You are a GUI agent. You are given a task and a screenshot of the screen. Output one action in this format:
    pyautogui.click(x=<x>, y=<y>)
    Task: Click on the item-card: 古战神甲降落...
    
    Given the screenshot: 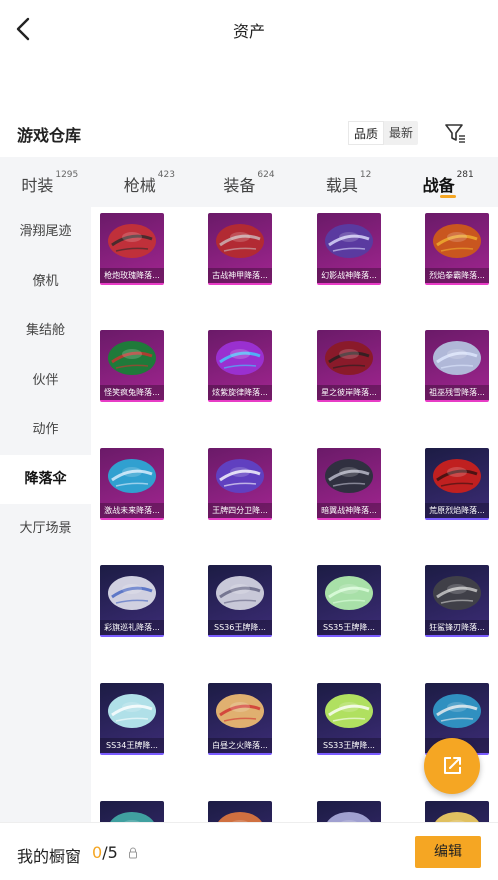 What is the action you would take?
    pyautogui.click(x=240, y=249)
    